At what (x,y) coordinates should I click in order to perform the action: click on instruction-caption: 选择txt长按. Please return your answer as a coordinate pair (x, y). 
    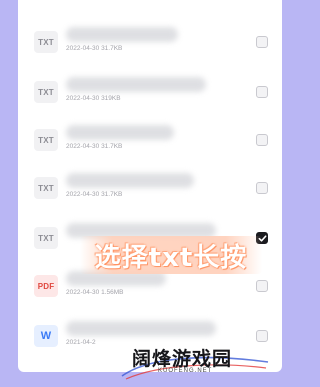
    Looking at the image, I should click on (171, 255).